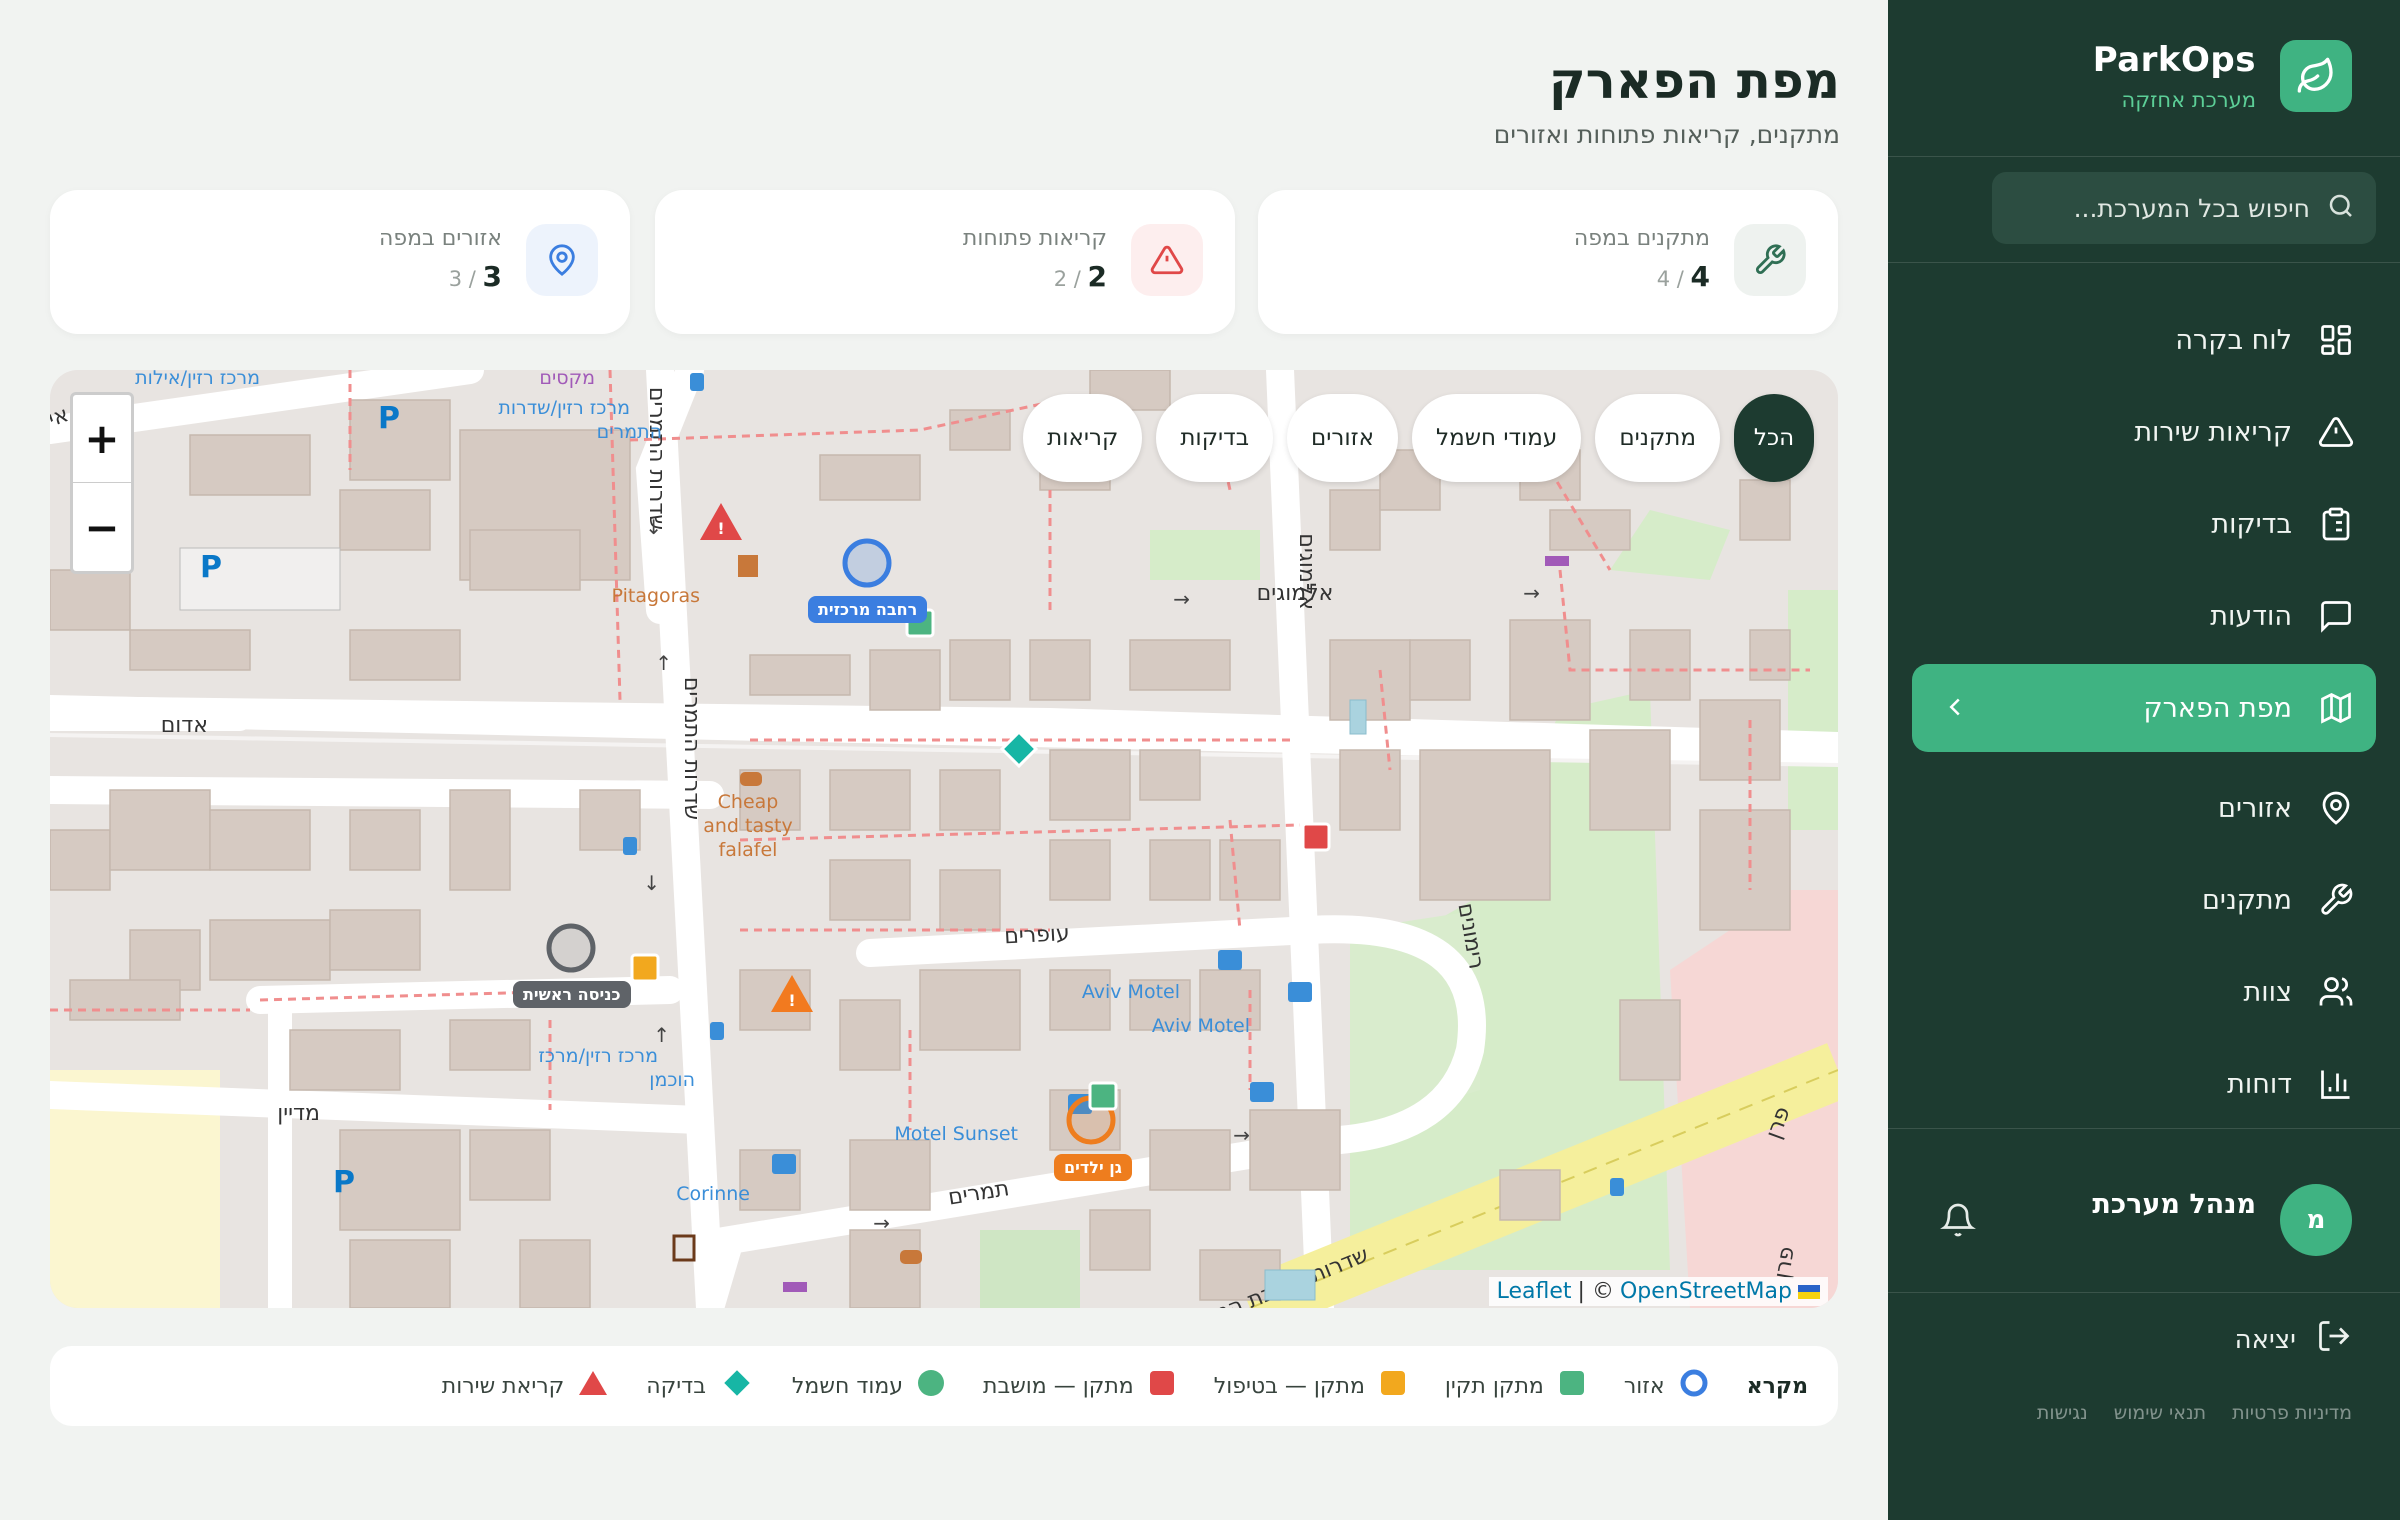  Describe the element at coordinates (1809, 1291) in the screenshot. I see `ukraine-flag-icon` at that location.